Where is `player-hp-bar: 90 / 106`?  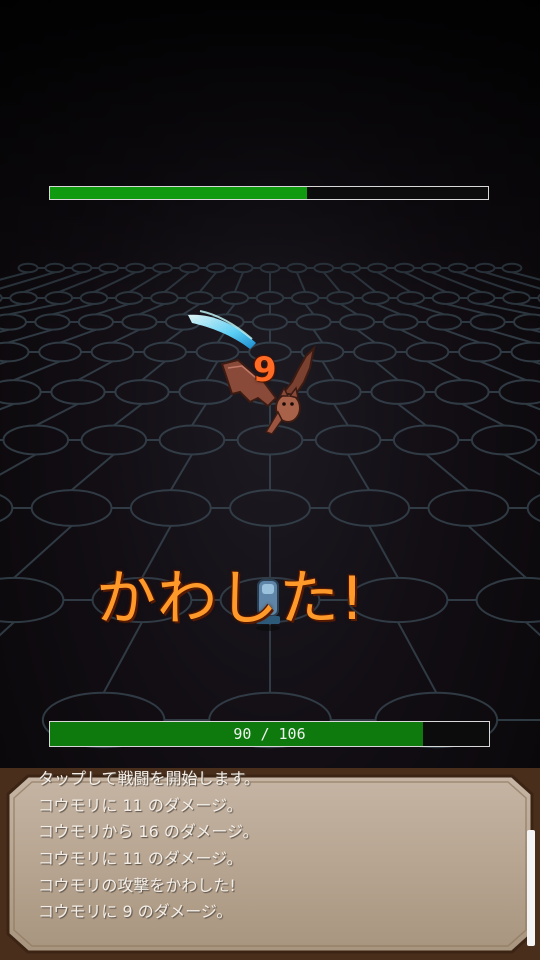
player-hp-bar: 90 / 106 is located at coordinates (269, 734).